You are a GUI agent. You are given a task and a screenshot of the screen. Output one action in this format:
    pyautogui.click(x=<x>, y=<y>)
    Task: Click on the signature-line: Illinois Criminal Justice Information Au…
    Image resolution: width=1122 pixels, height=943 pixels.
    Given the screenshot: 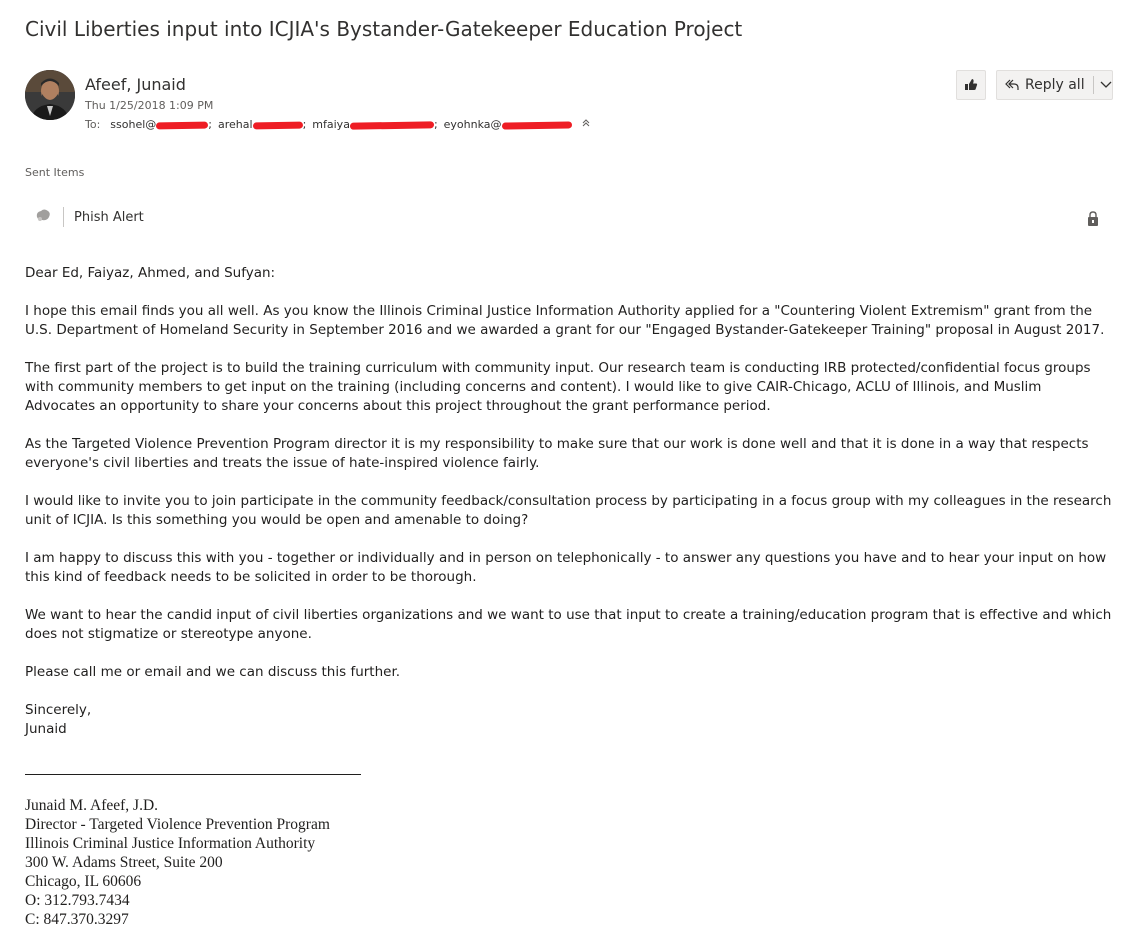 What is the action you would take?
    pyautogui.click(x=170, y=843)
    